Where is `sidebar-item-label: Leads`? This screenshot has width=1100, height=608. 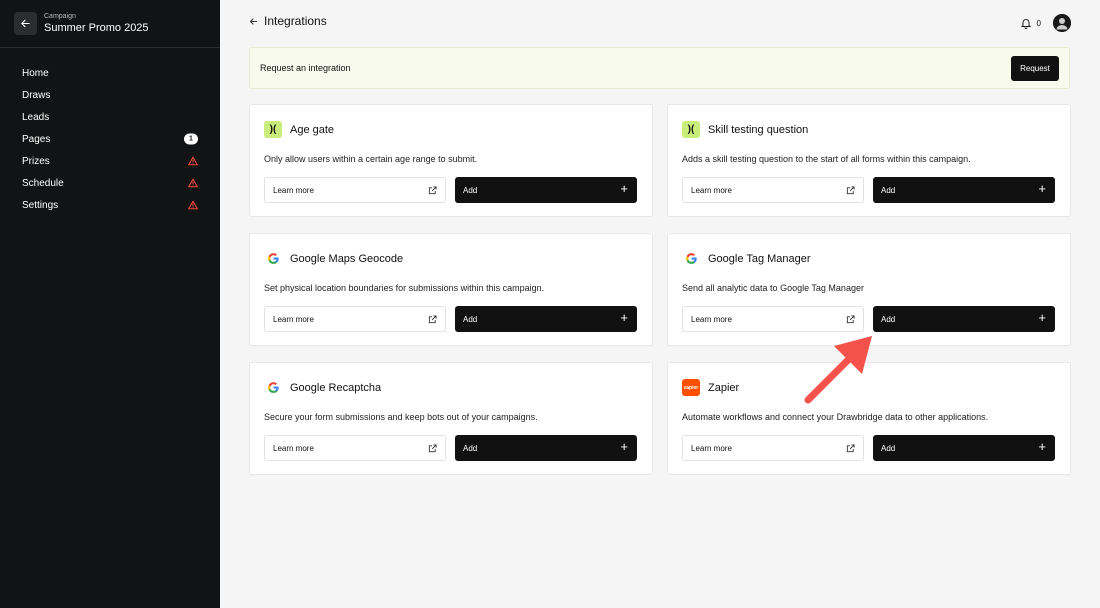 sidebar-item-label: Leads is located at coordinates (36, 117).